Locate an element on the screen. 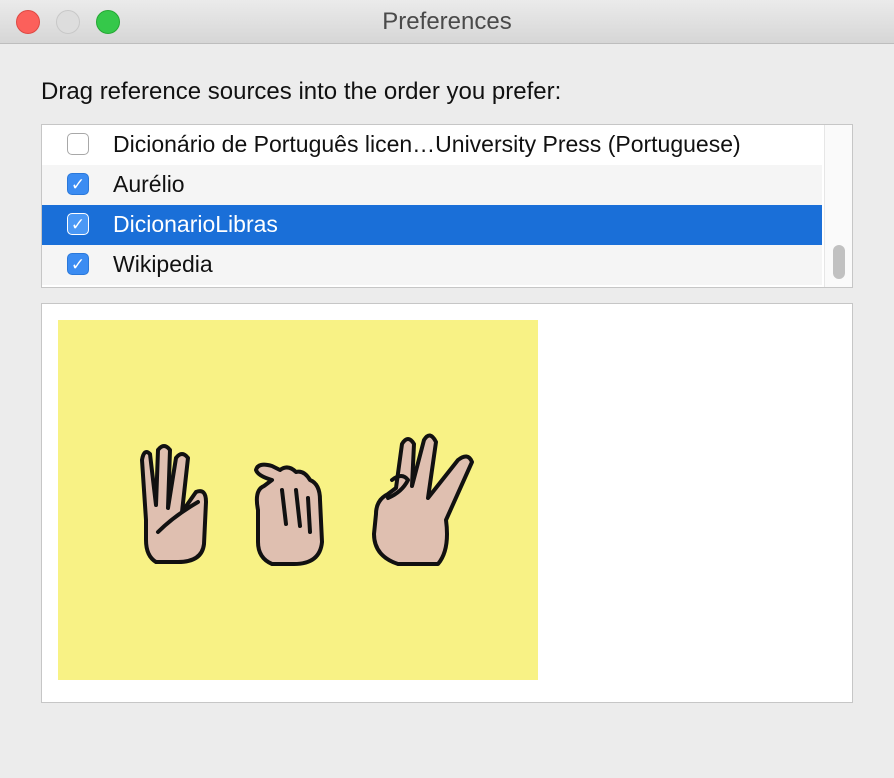 This screenshot has height=778, width=894. title-bar: Preferences is located at coordinates (447, 22).